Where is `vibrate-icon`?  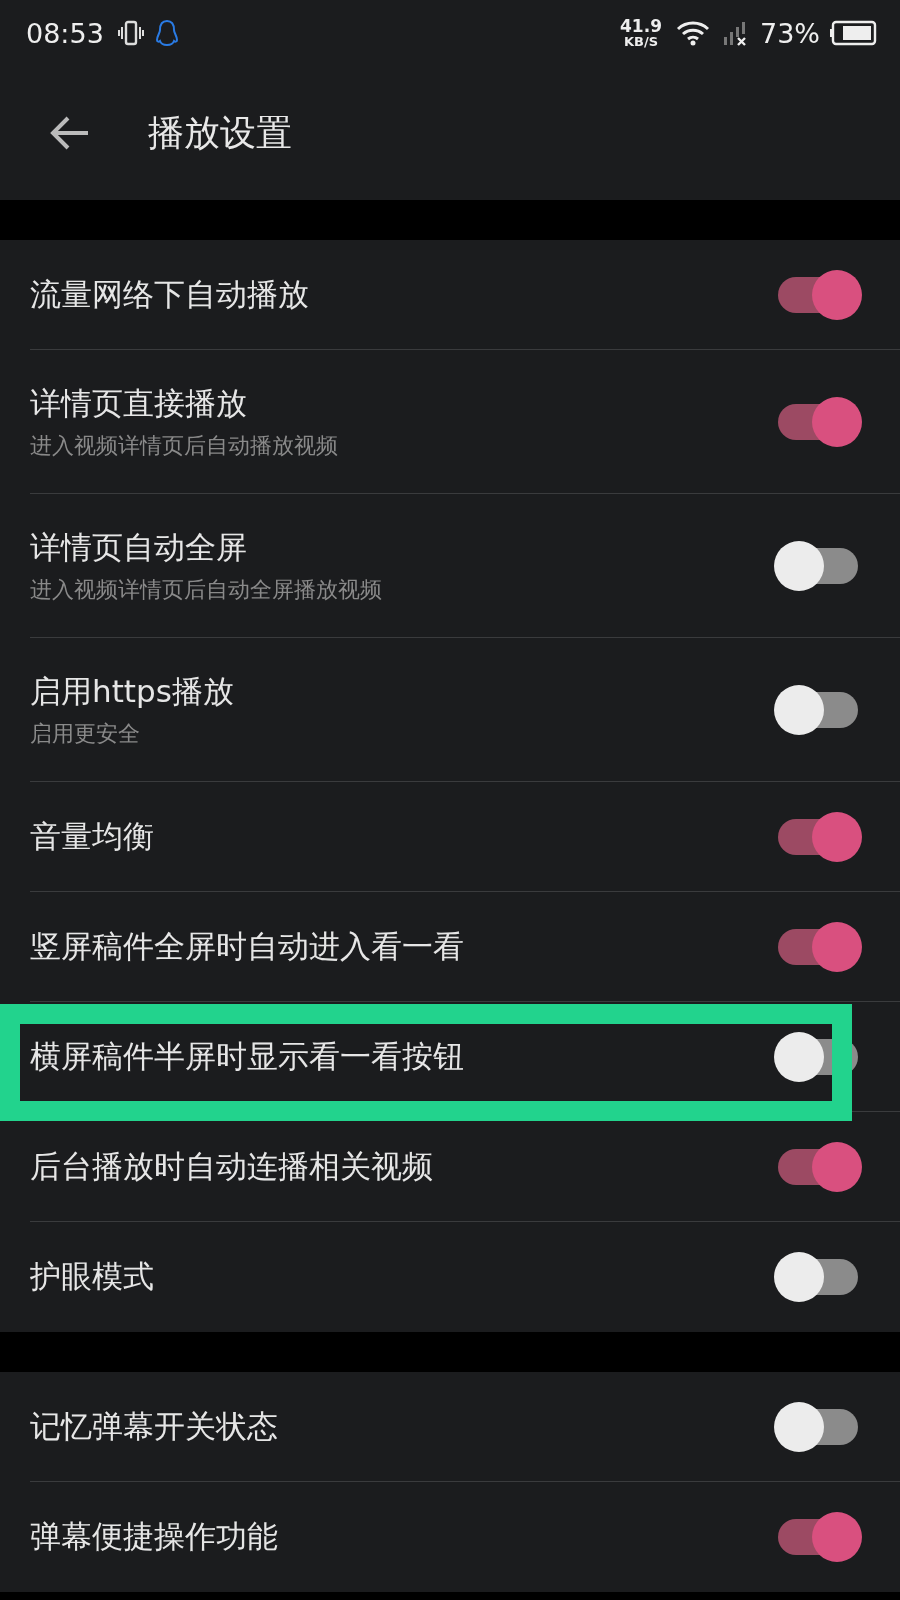
vibrate-icon is located at coordinates (130, 33).